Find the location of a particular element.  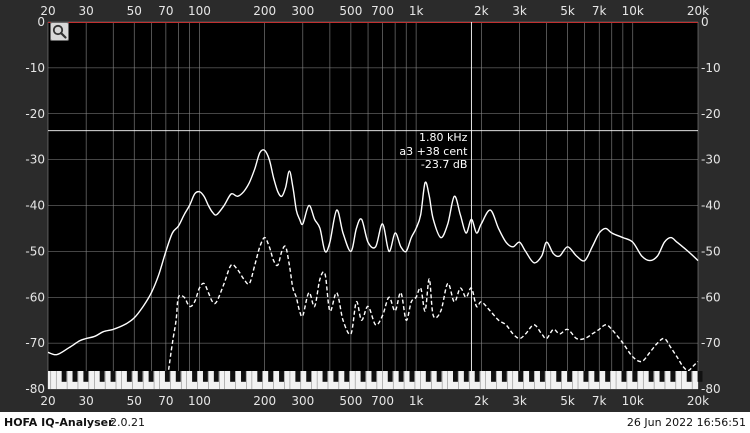

y-tick-label-left: -70 is located at coordinates (35, 343).